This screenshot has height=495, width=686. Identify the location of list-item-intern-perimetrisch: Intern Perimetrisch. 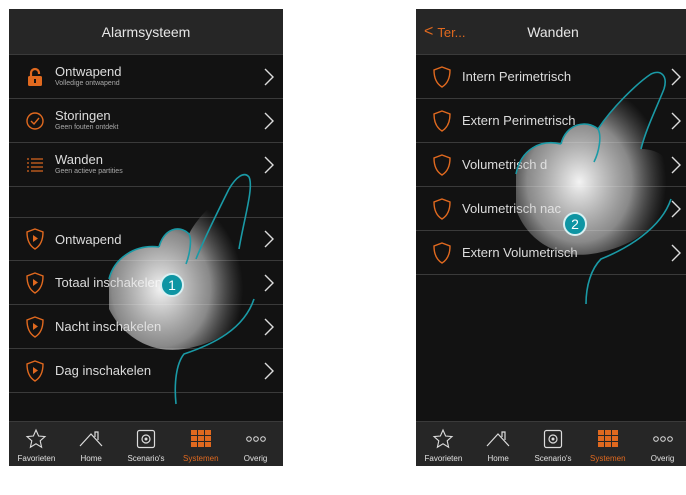
(551, 77).